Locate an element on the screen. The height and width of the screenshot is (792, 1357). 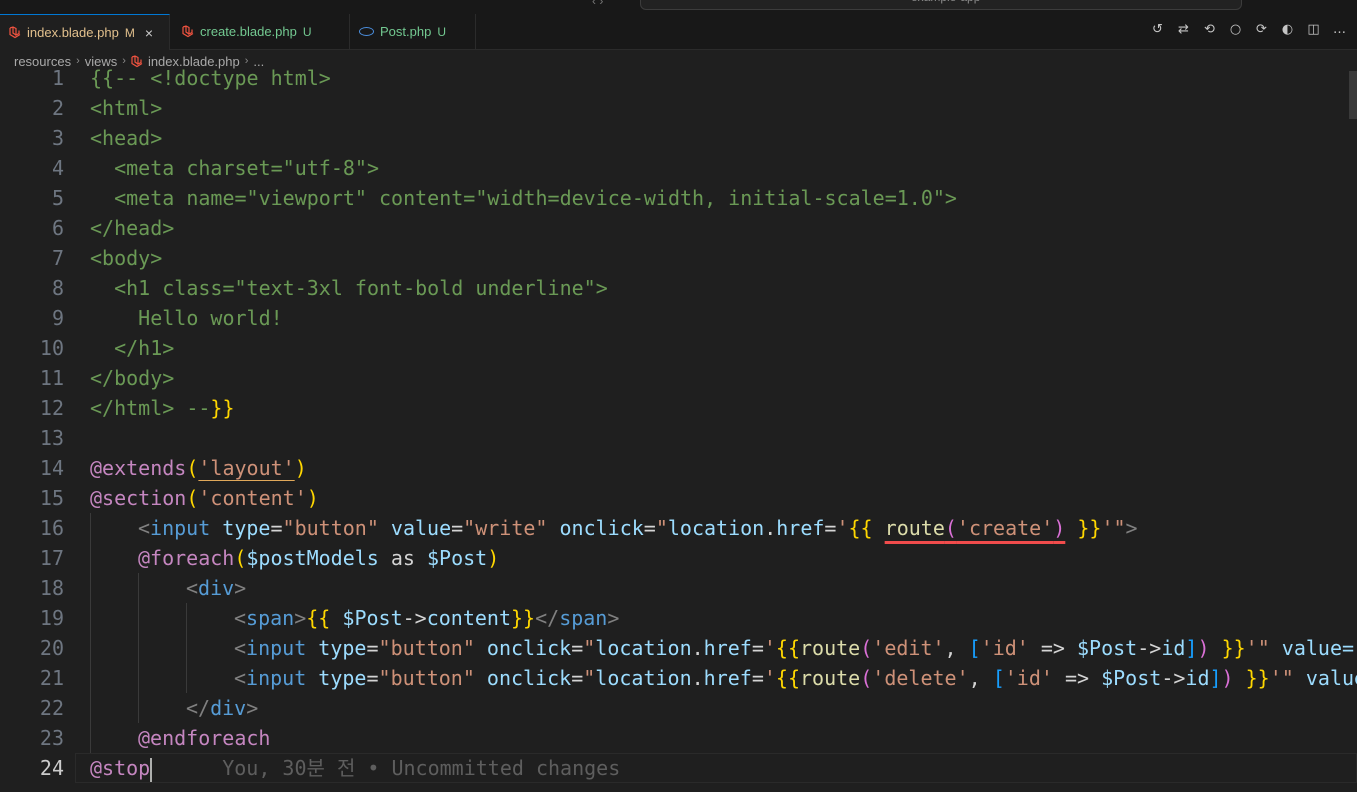
line-number: 9 is located at coordinates (57, 318).